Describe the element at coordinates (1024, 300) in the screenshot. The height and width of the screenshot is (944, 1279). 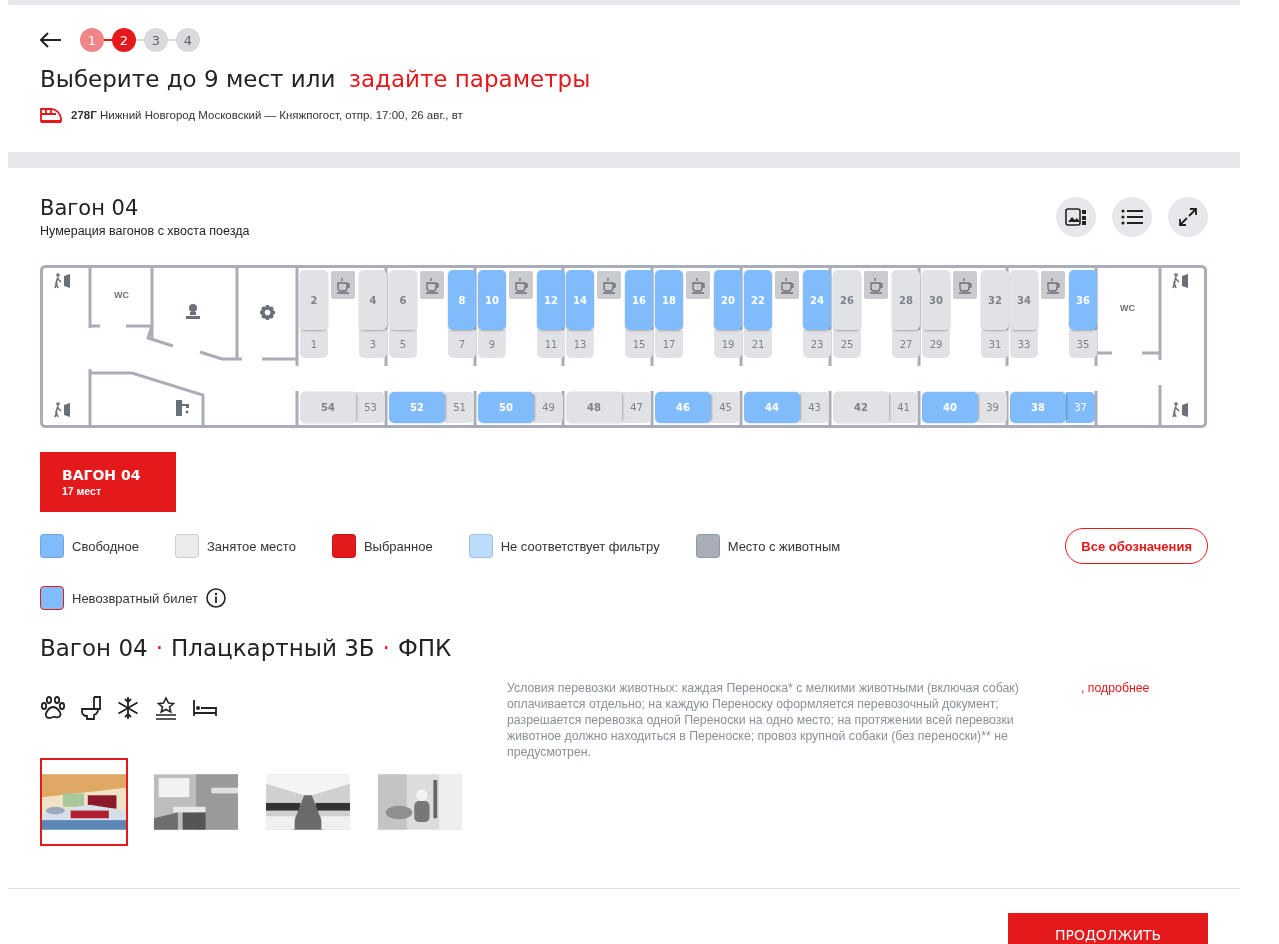
I see `seat: 34` at that location.